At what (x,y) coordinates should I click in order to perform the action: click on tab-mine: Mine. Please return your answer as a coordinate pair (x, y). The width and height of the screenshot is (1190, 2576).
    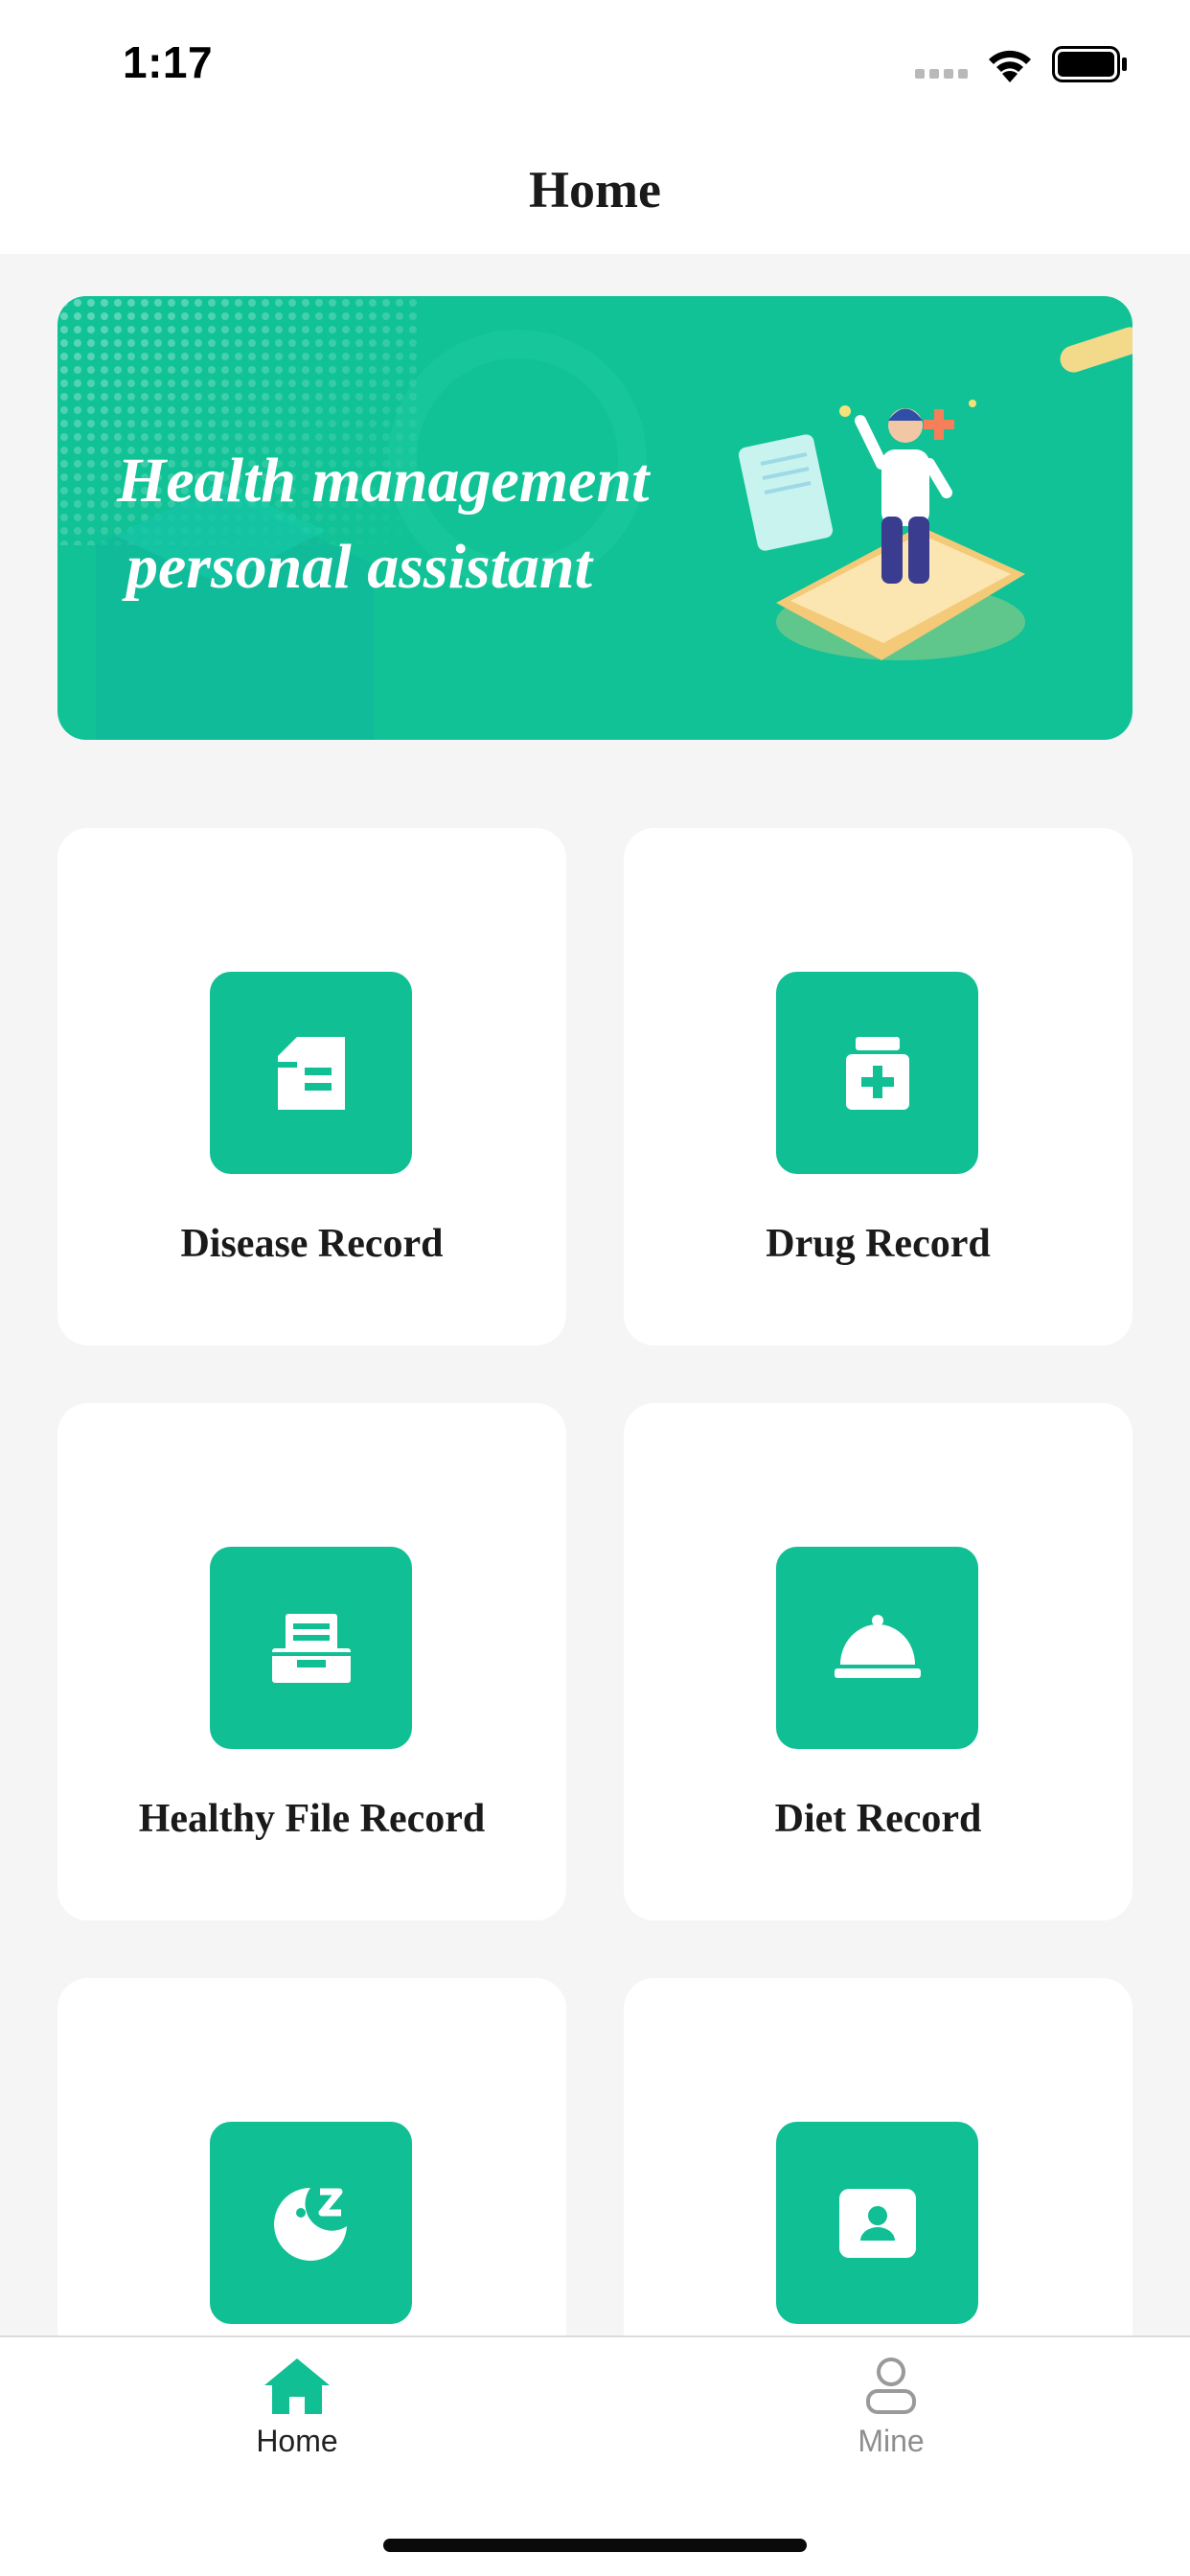
    Looking at the image, I should click on (891, 2424).